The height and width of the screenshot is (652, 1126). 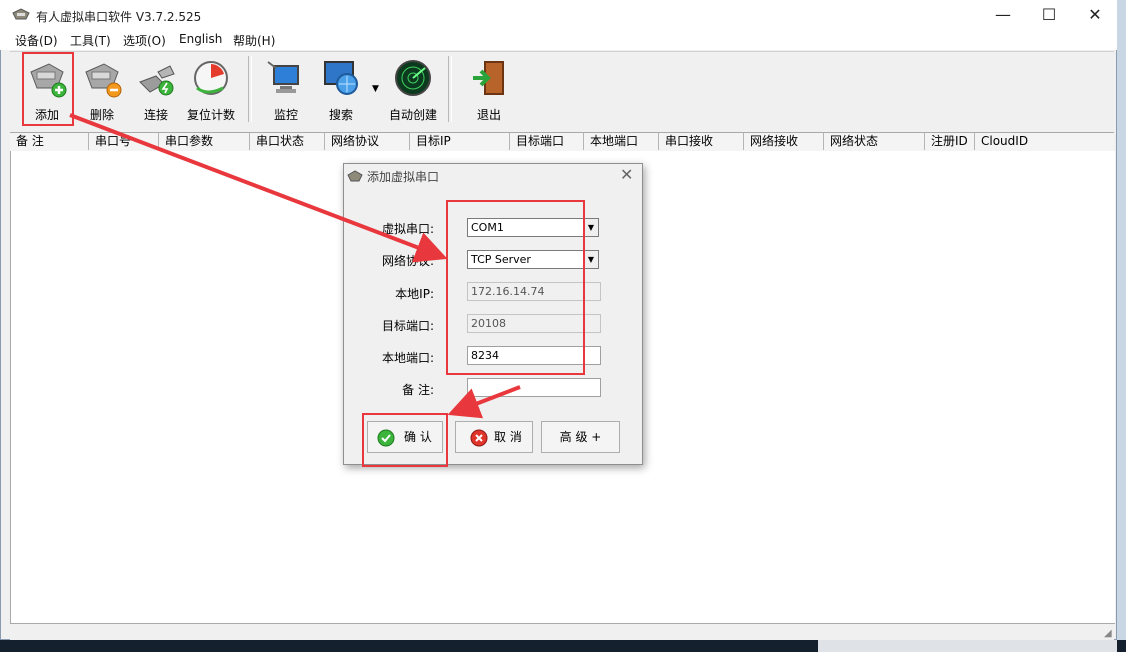 I want to click on resize-grip-icon: ◢, so click(x=1108, y=633).